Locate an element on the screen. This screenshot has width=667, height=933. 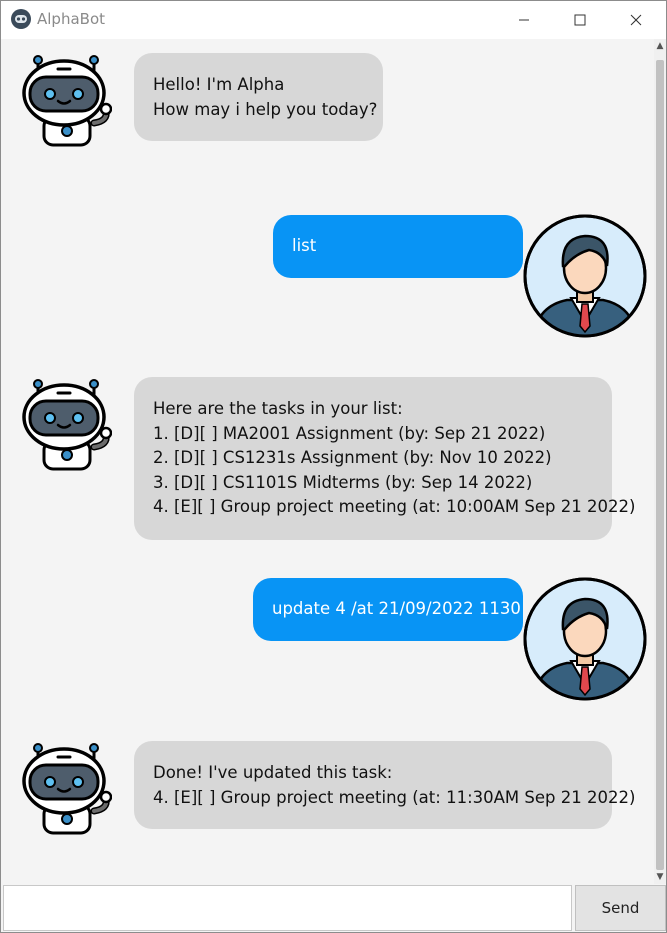
close-button is located at coordinates (636, 20).